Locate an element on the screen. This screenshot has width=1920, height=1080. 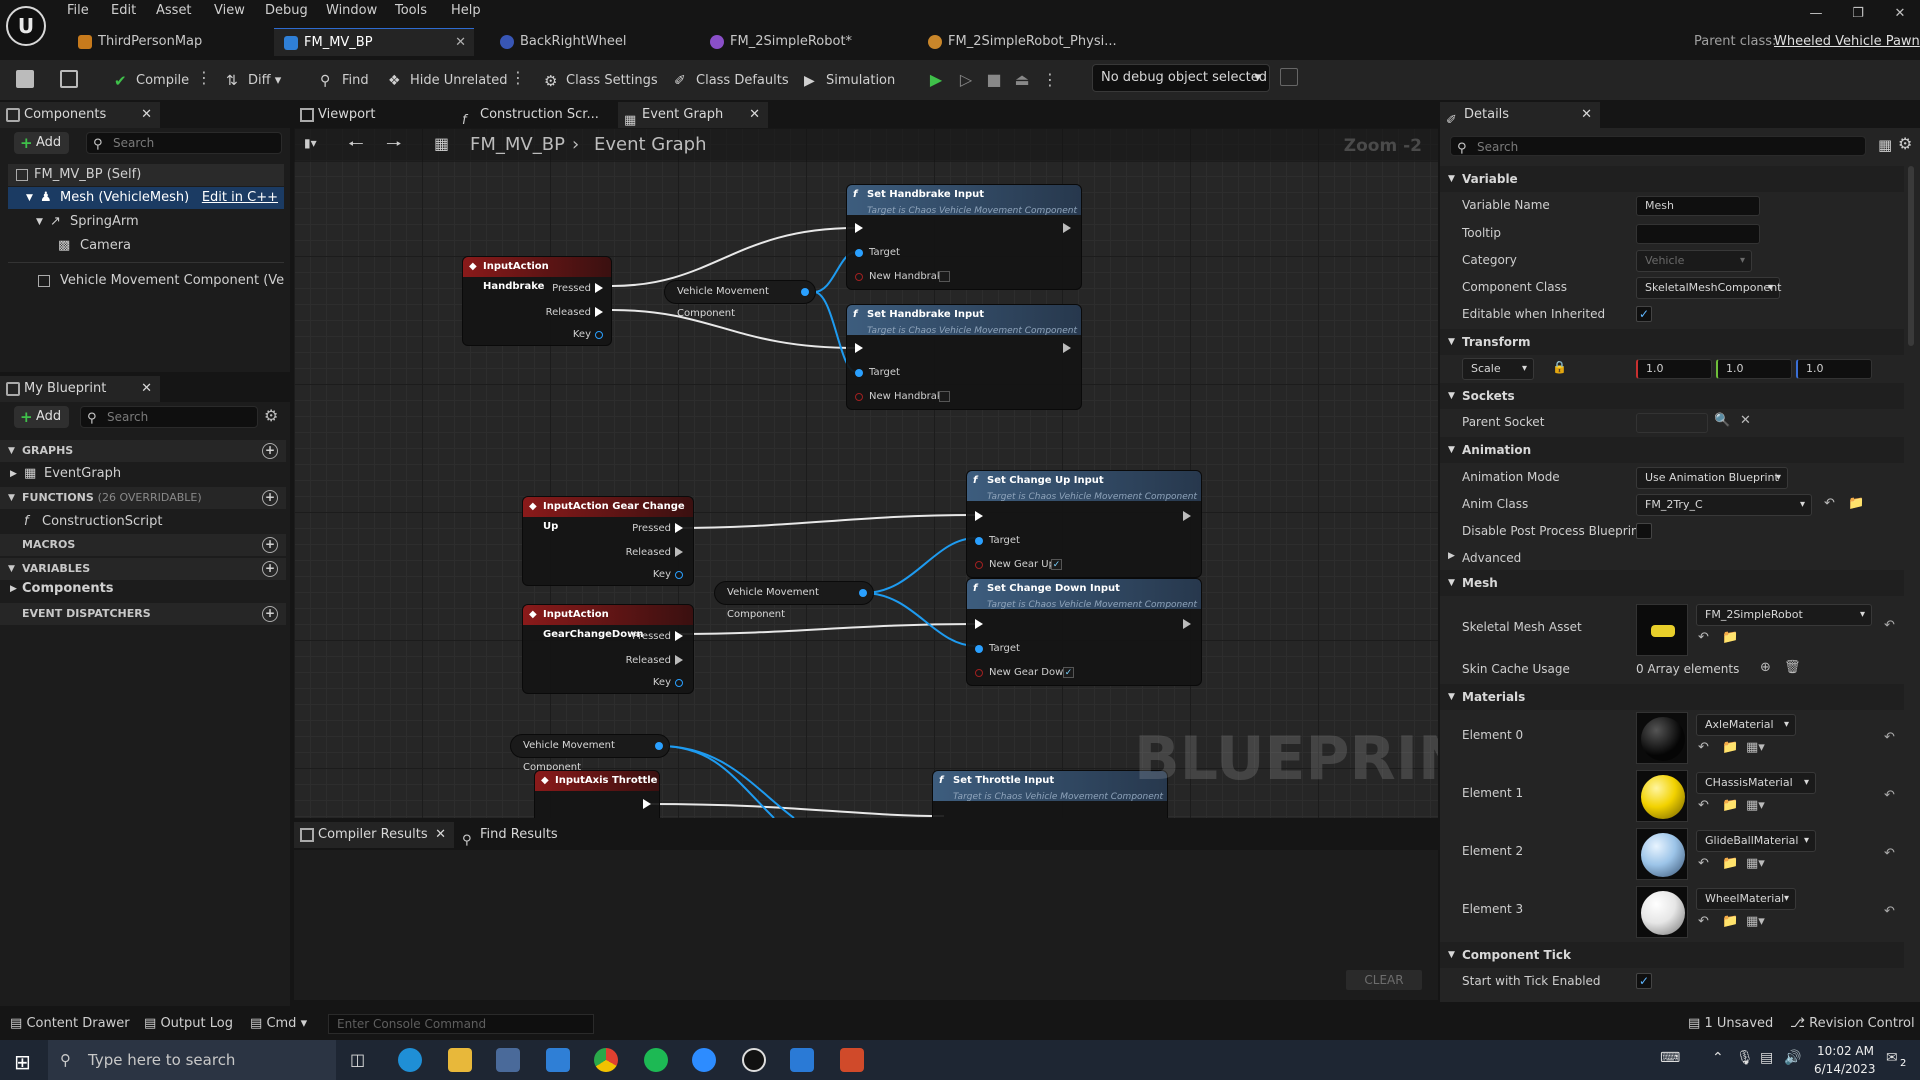
compile-button: ✔ Compile is located at coordinates (150, 81).